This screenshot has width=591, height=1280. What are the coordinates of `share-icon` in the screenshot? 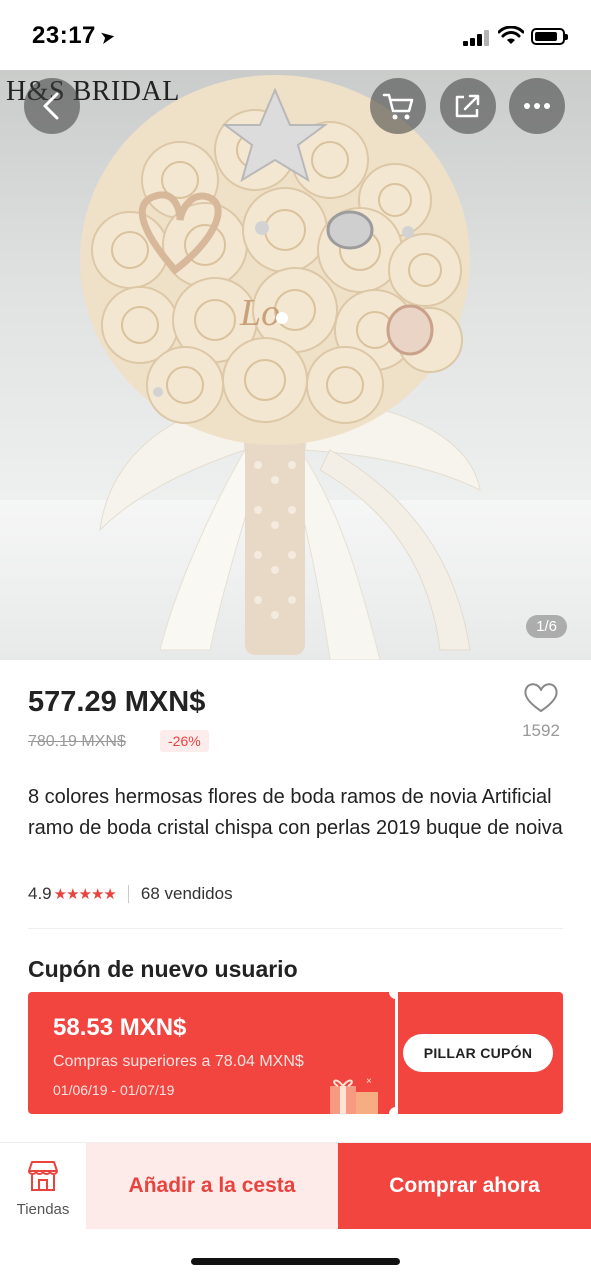 It's located at (467, 106).